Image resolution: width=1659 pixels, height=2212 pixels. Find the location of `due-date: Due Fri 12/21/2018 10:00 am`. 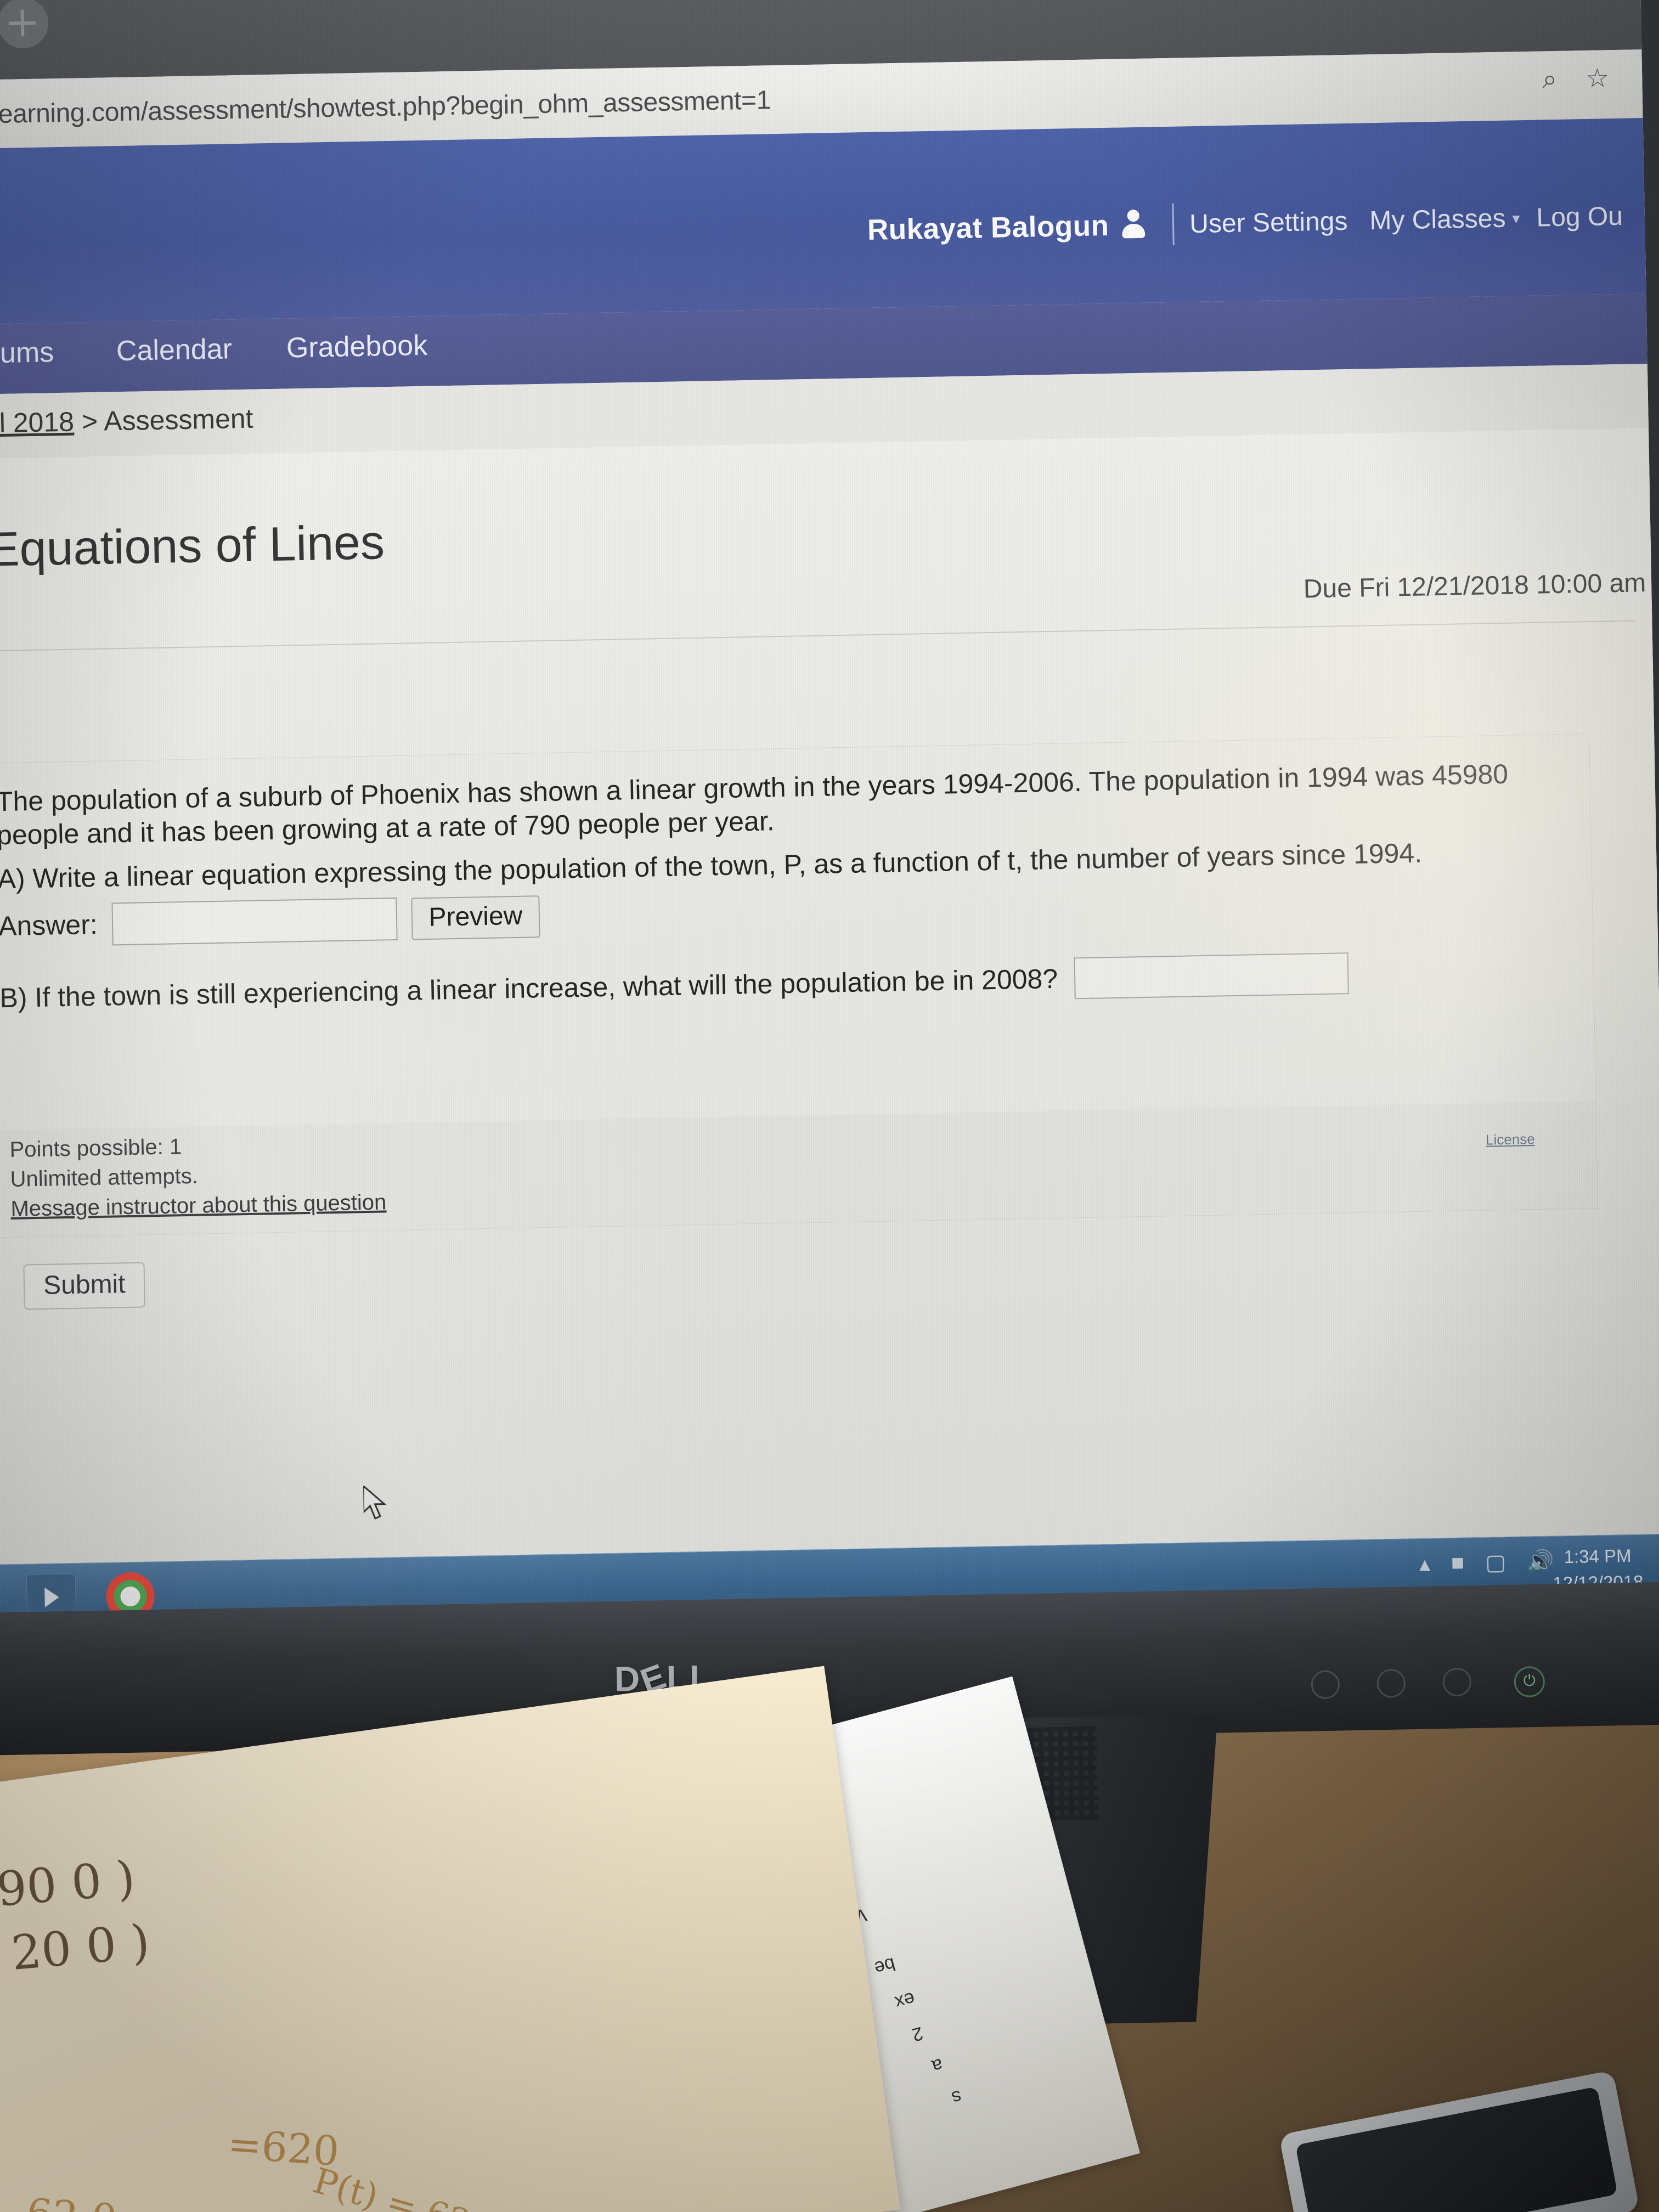

due-date: Due Fri 12/21/2018 10:00 am is located at coordinates (1475, 586).